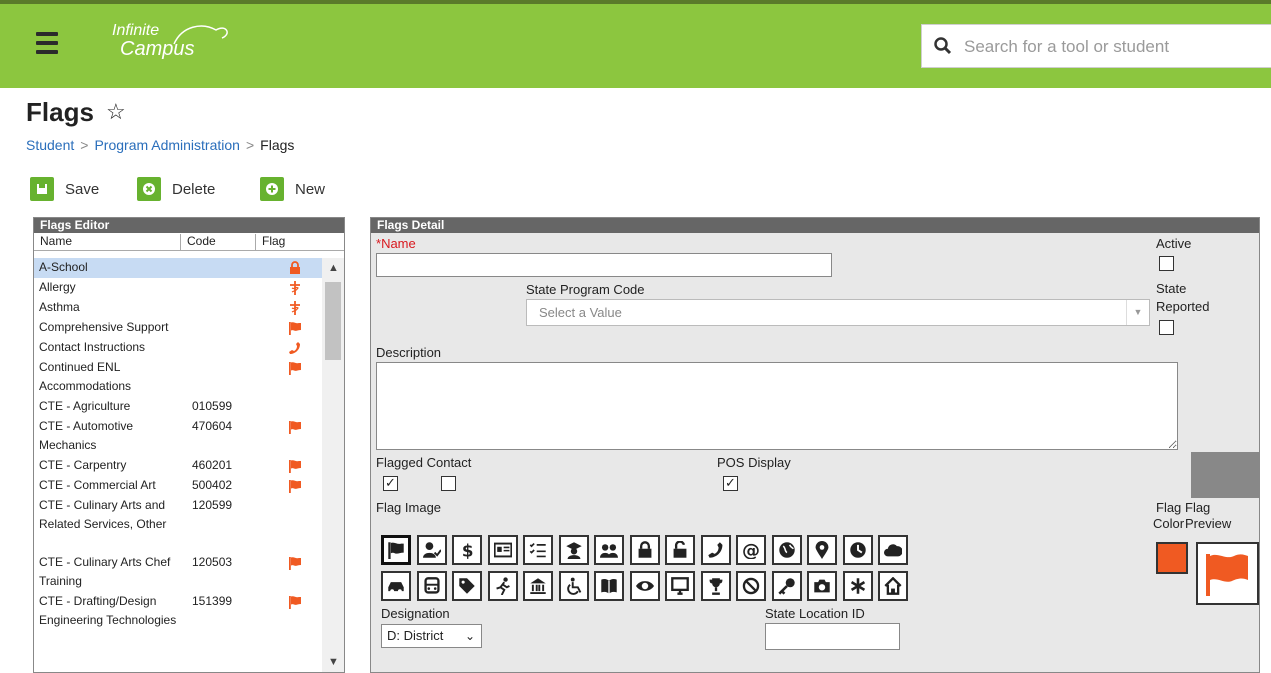  Describe the element at coordinates (786, 550) in the screenshot. I see `globe-icon` at that location.